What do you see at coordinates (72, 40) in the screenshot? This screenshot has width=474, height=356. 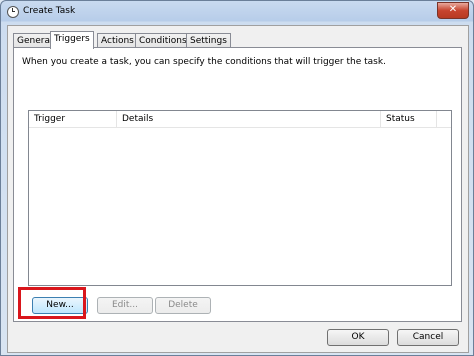 I see `tab-triggers: Triggers` at bounding box center [72, 40].